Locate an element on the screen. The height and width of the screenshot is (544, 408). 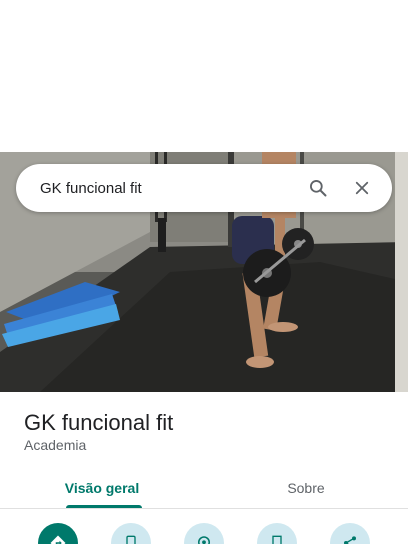
active-tab-indicator is located at coordinates (104, 506).